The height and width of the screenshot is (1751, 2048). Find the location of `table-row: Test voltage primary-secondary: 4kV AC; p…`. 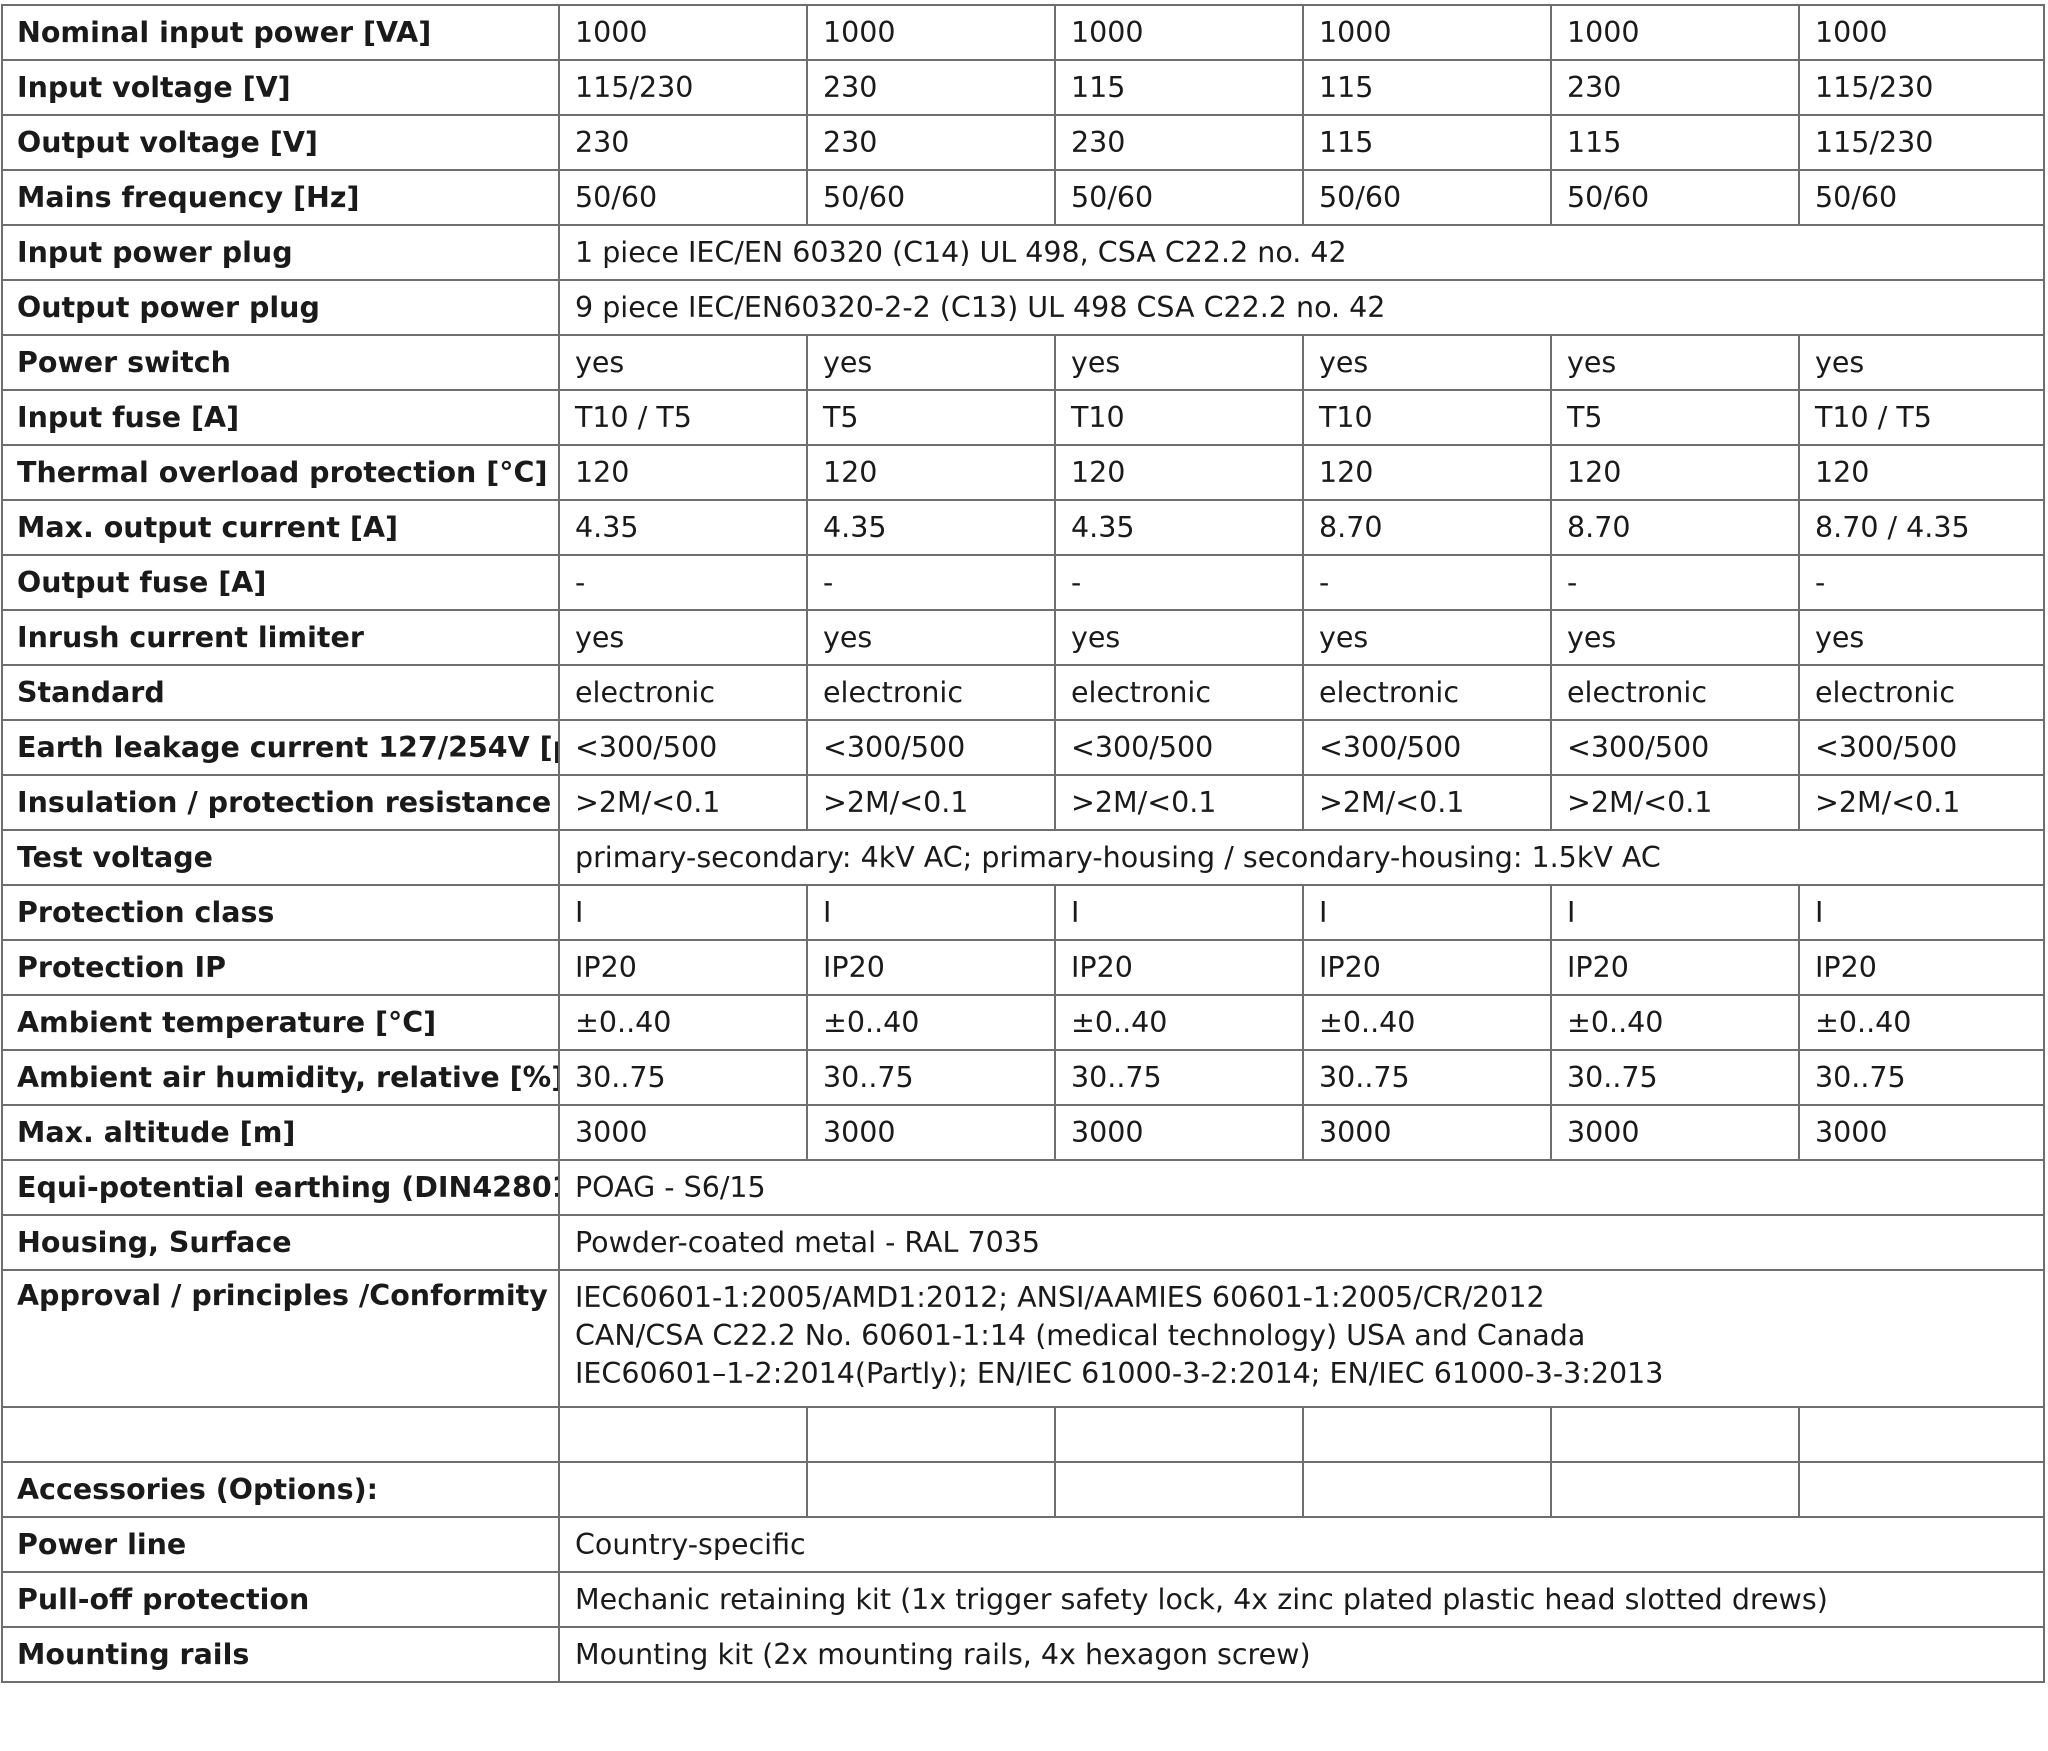

table-row: Test voltage primary-secondary: 4kV AC; p… is located at coordinates (1023, 857).